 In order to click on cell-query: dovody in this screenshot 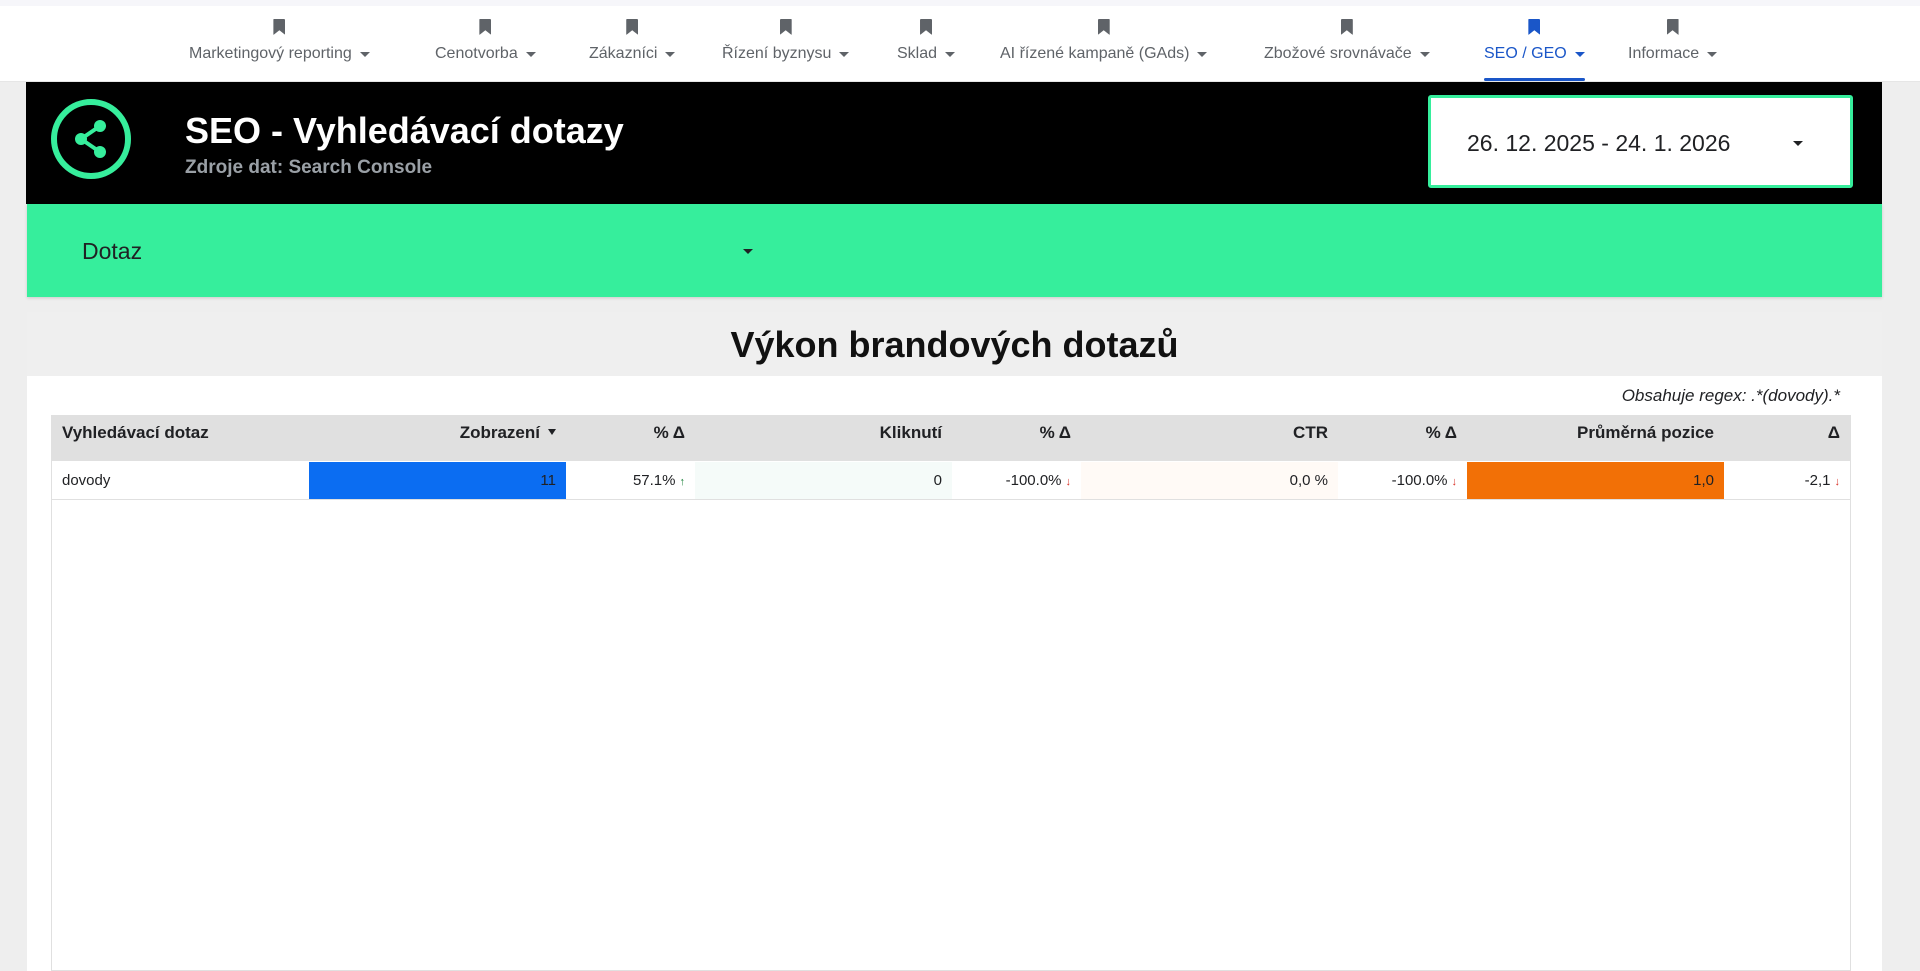, I will do `click(86, 480)`.